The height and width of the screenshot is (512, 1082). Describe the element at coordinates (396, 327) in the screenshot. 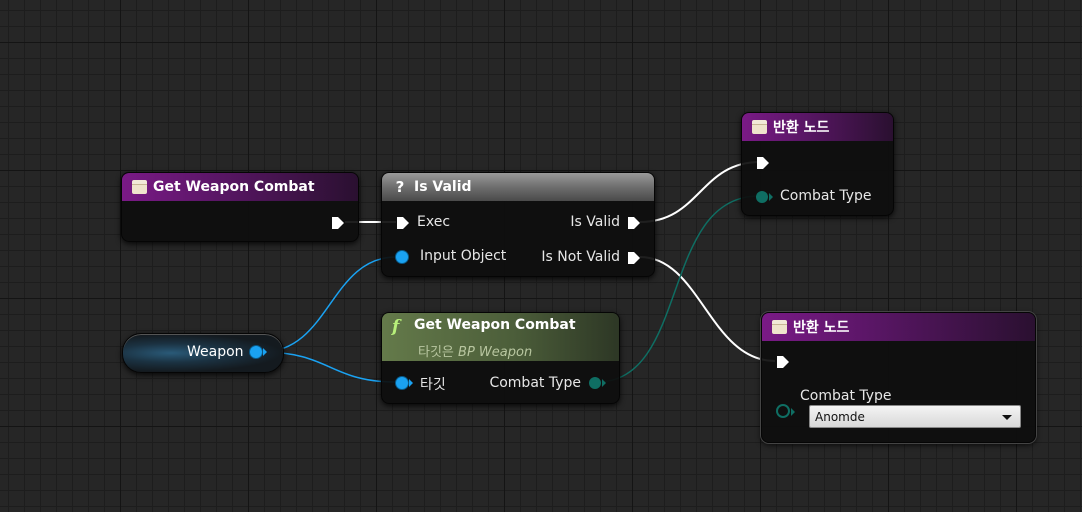

I see `function-f-icon: f` at that location.